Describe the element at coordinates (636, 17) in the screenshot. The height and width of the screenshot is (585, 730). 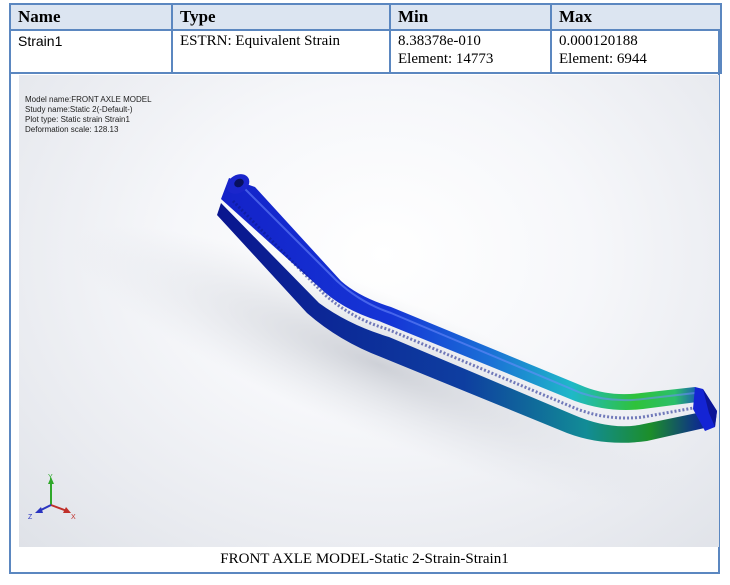
I see `header-max: Max` at that location.